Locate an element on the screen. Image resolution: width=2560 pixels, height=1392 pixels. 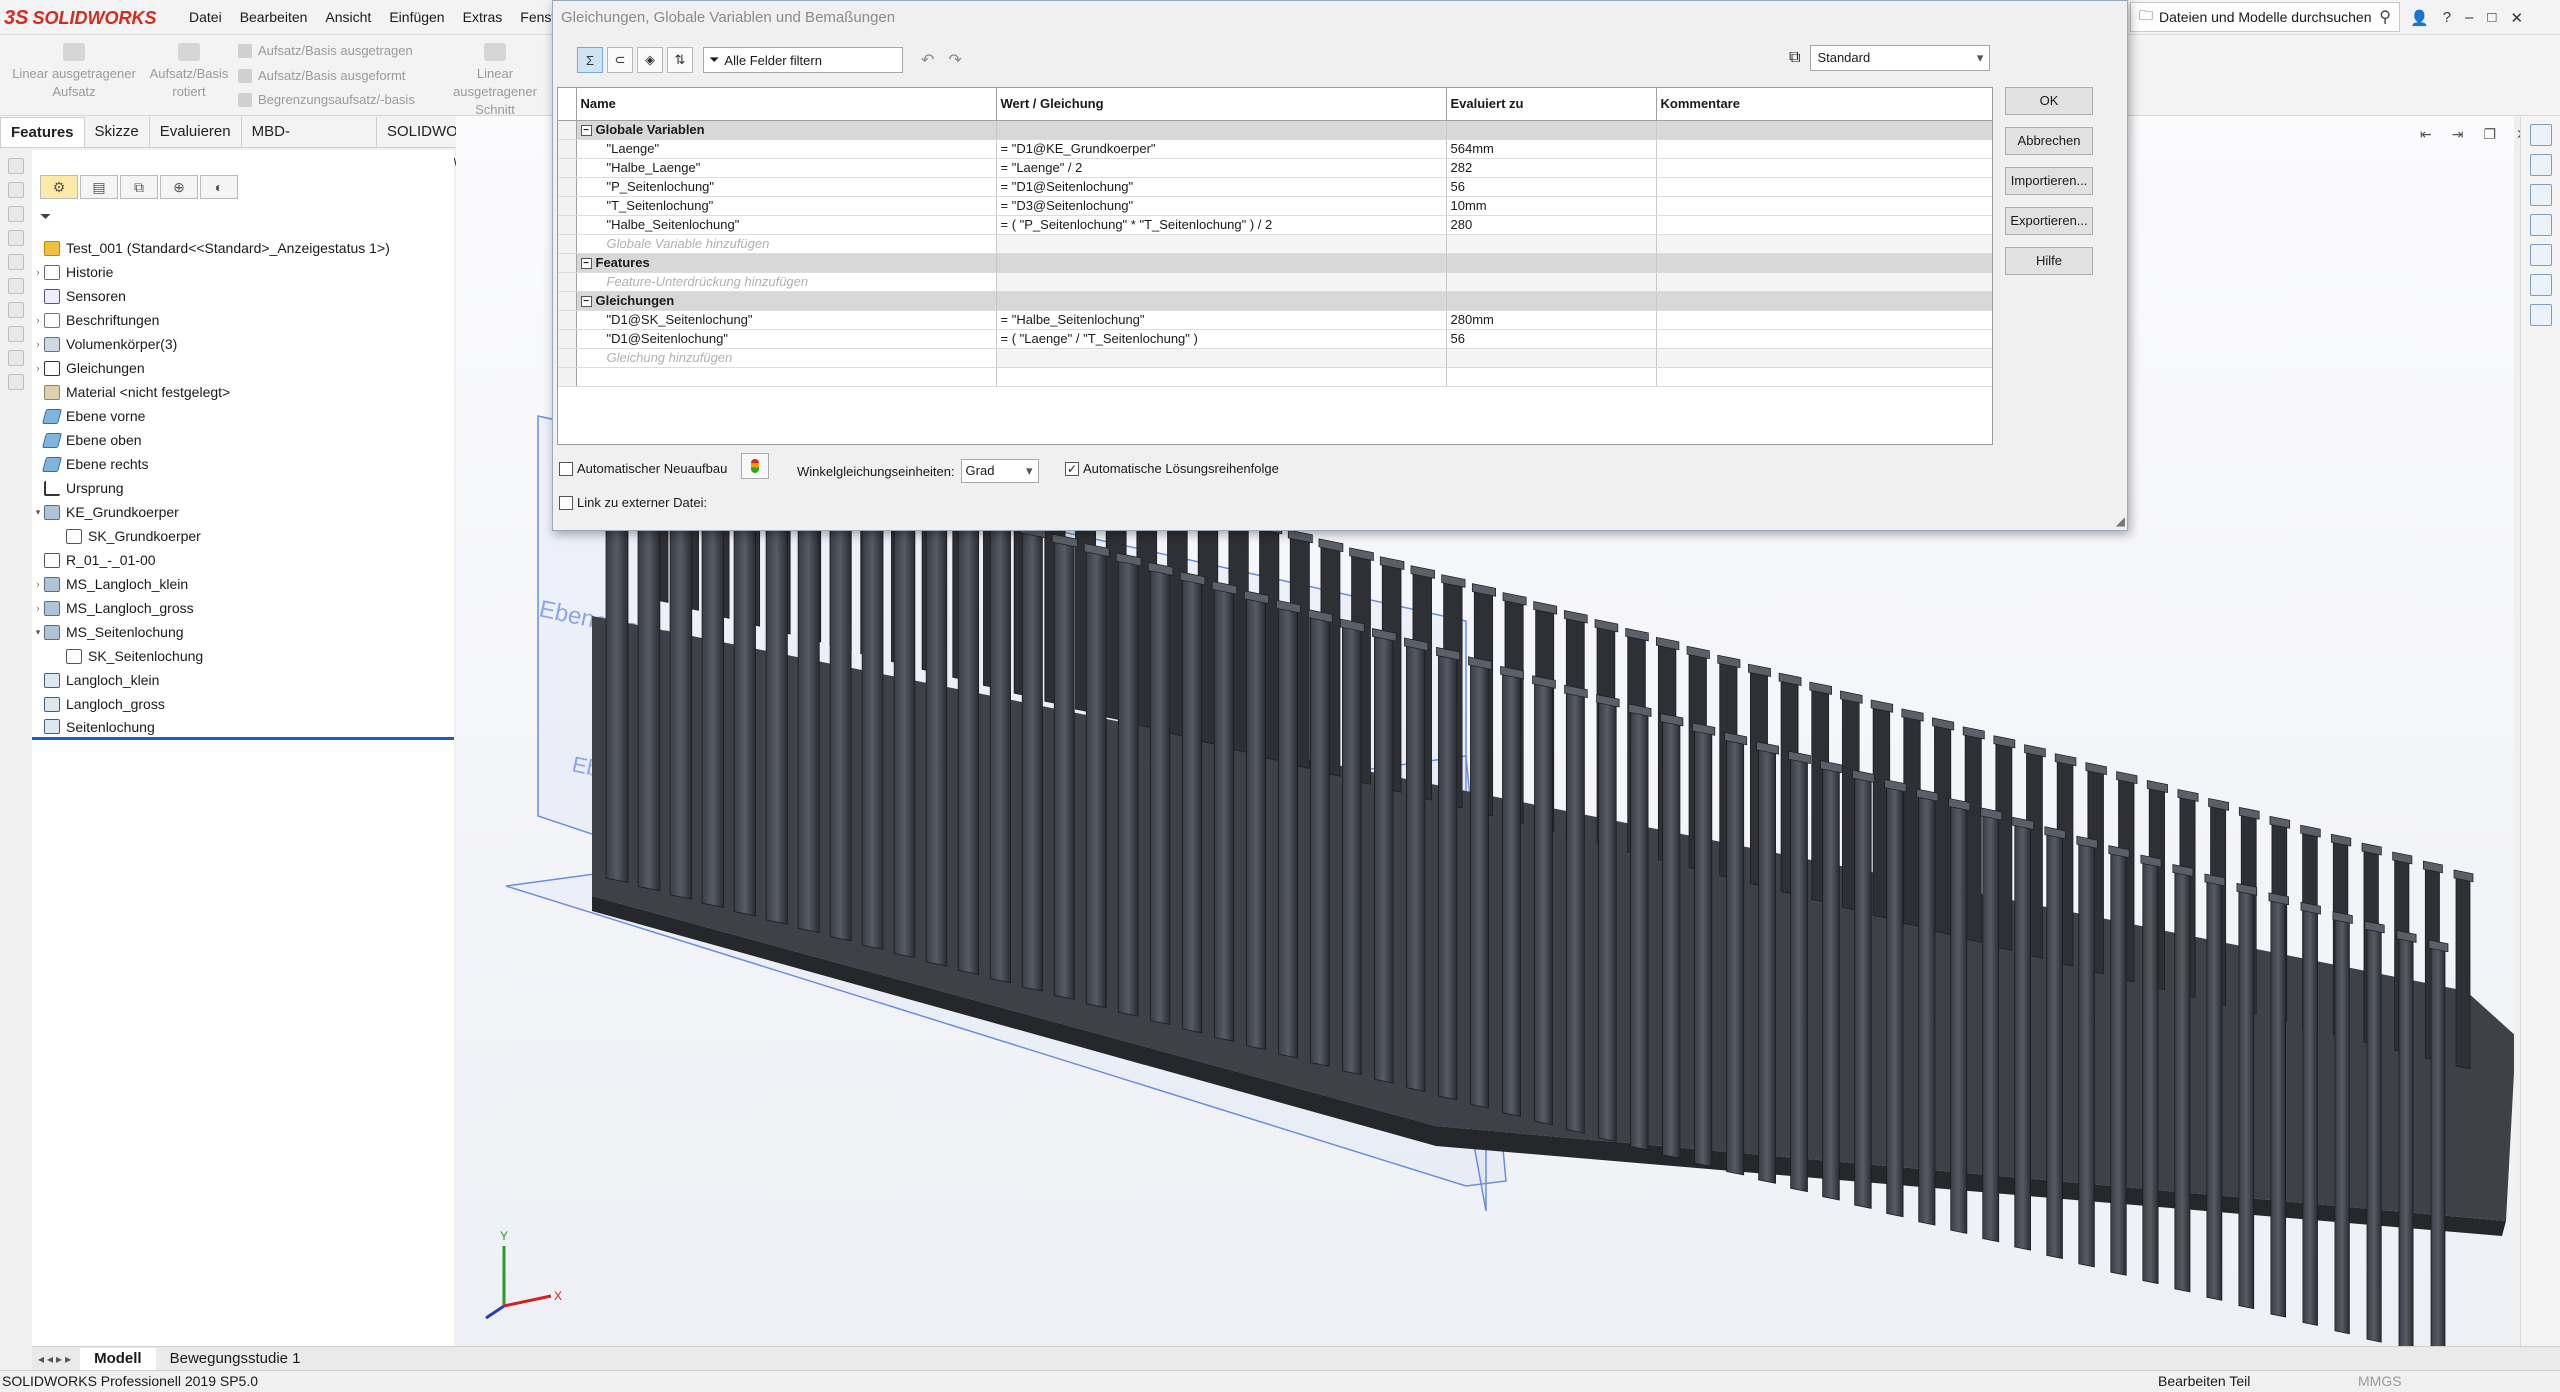
auto-solve-checkbox: ✓ Automatische Lösungsreihenfolge is located at coordinates (1172, 468).